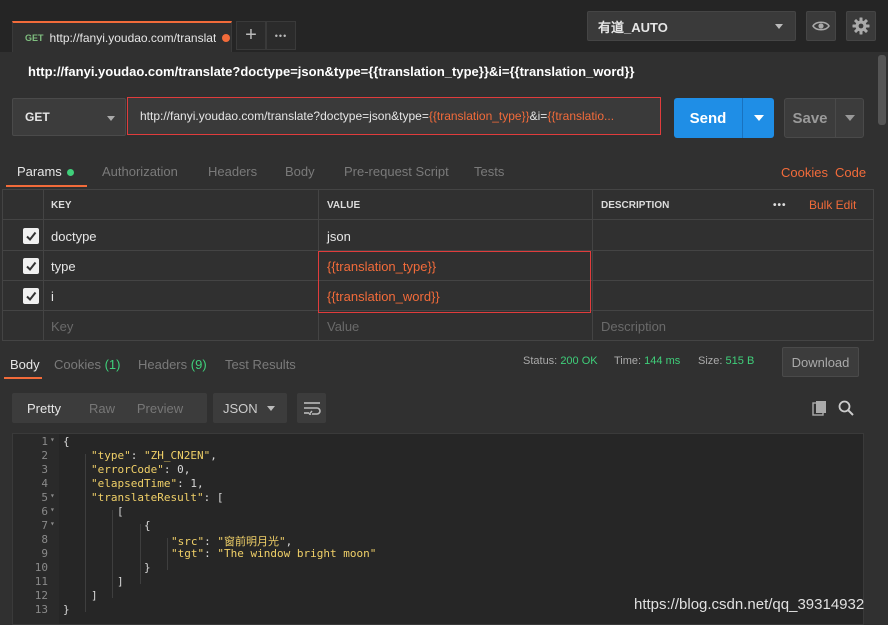 The height and width of the screenshot is (625, 888). What do you see at coordinates (396, 171) in the screenshot?
I see `tab-pre-request-script: Pre-request Script` at bounding box center [396, 171].